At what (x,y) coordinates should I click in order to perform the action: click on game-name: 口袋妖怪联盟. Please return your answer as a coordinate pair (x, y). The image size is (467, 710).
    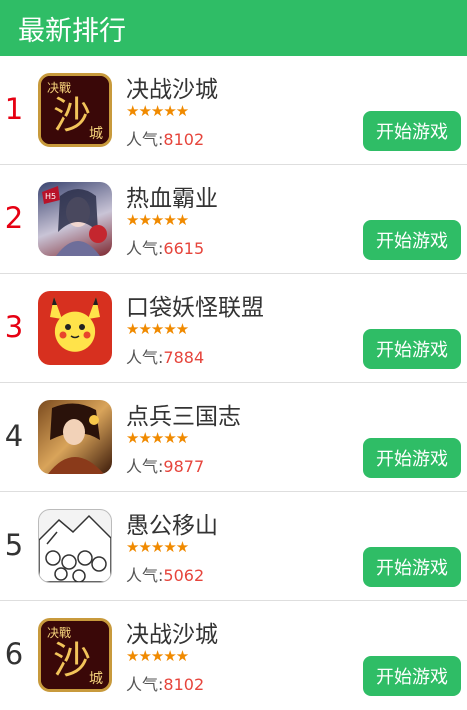
    Looking at the image, I should click on (195, 305).